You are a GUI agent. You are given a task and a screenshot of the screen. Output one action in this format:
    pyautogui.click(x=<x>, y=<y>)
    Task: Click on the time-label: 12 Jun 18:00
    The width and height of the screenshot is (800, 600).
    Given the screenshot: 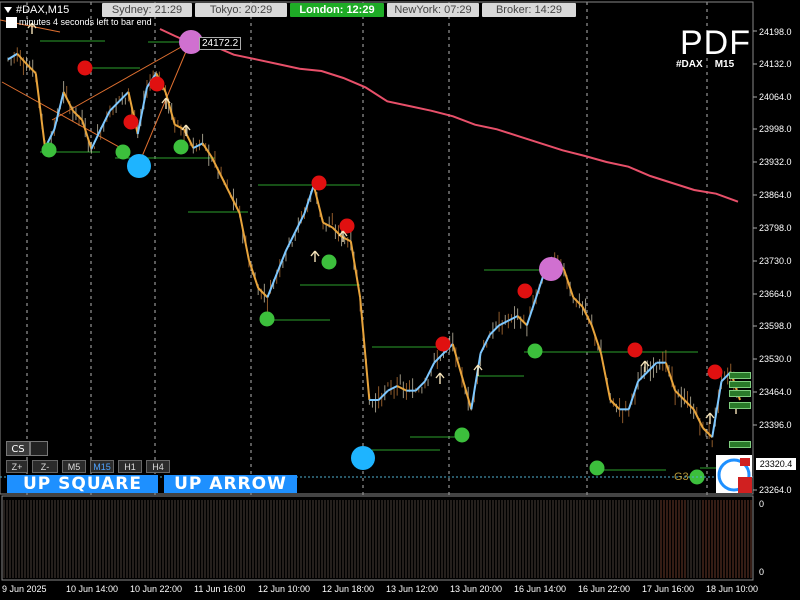 What is the action you would take?
    pyautogui.click(x=348, y=589)
    